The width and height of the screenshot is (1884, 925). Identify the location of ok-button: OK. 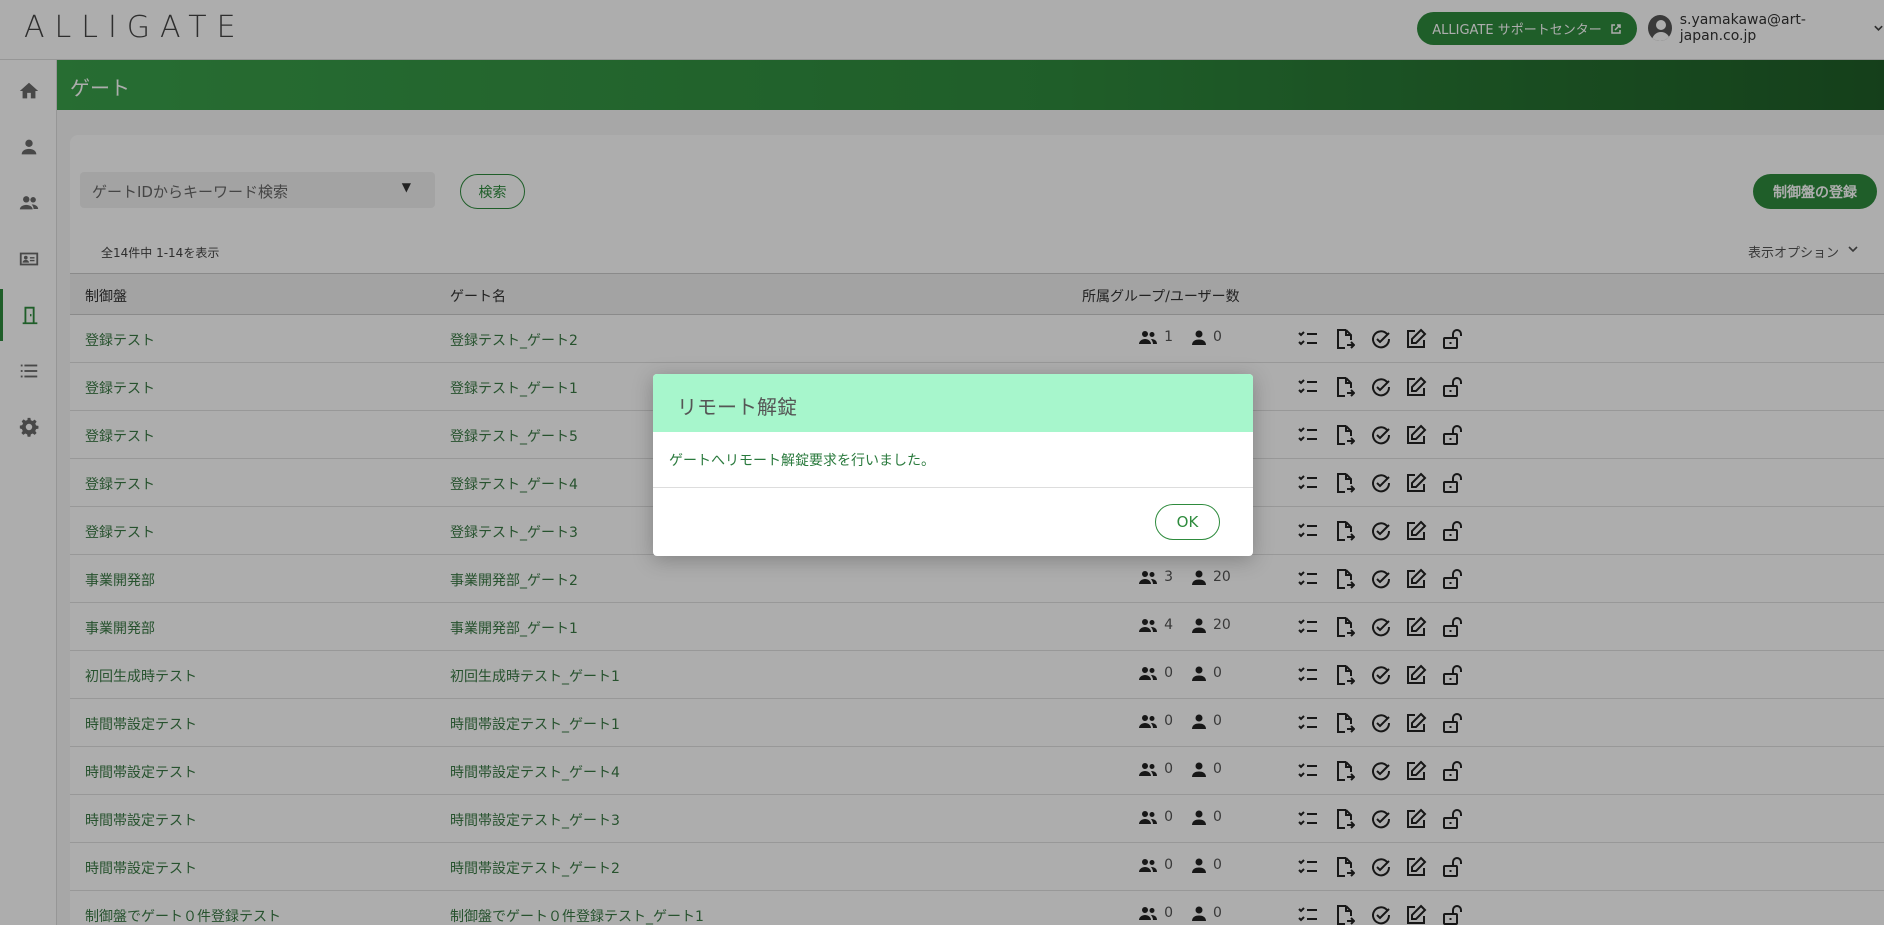
(1187, 522).